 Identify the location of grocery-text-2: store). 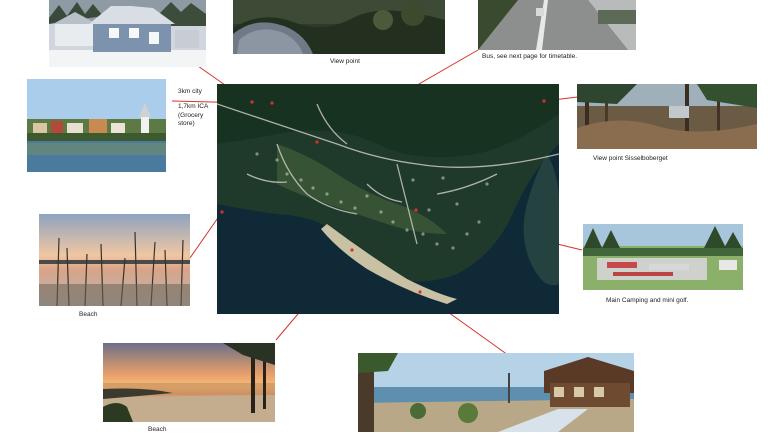
(186, 124).